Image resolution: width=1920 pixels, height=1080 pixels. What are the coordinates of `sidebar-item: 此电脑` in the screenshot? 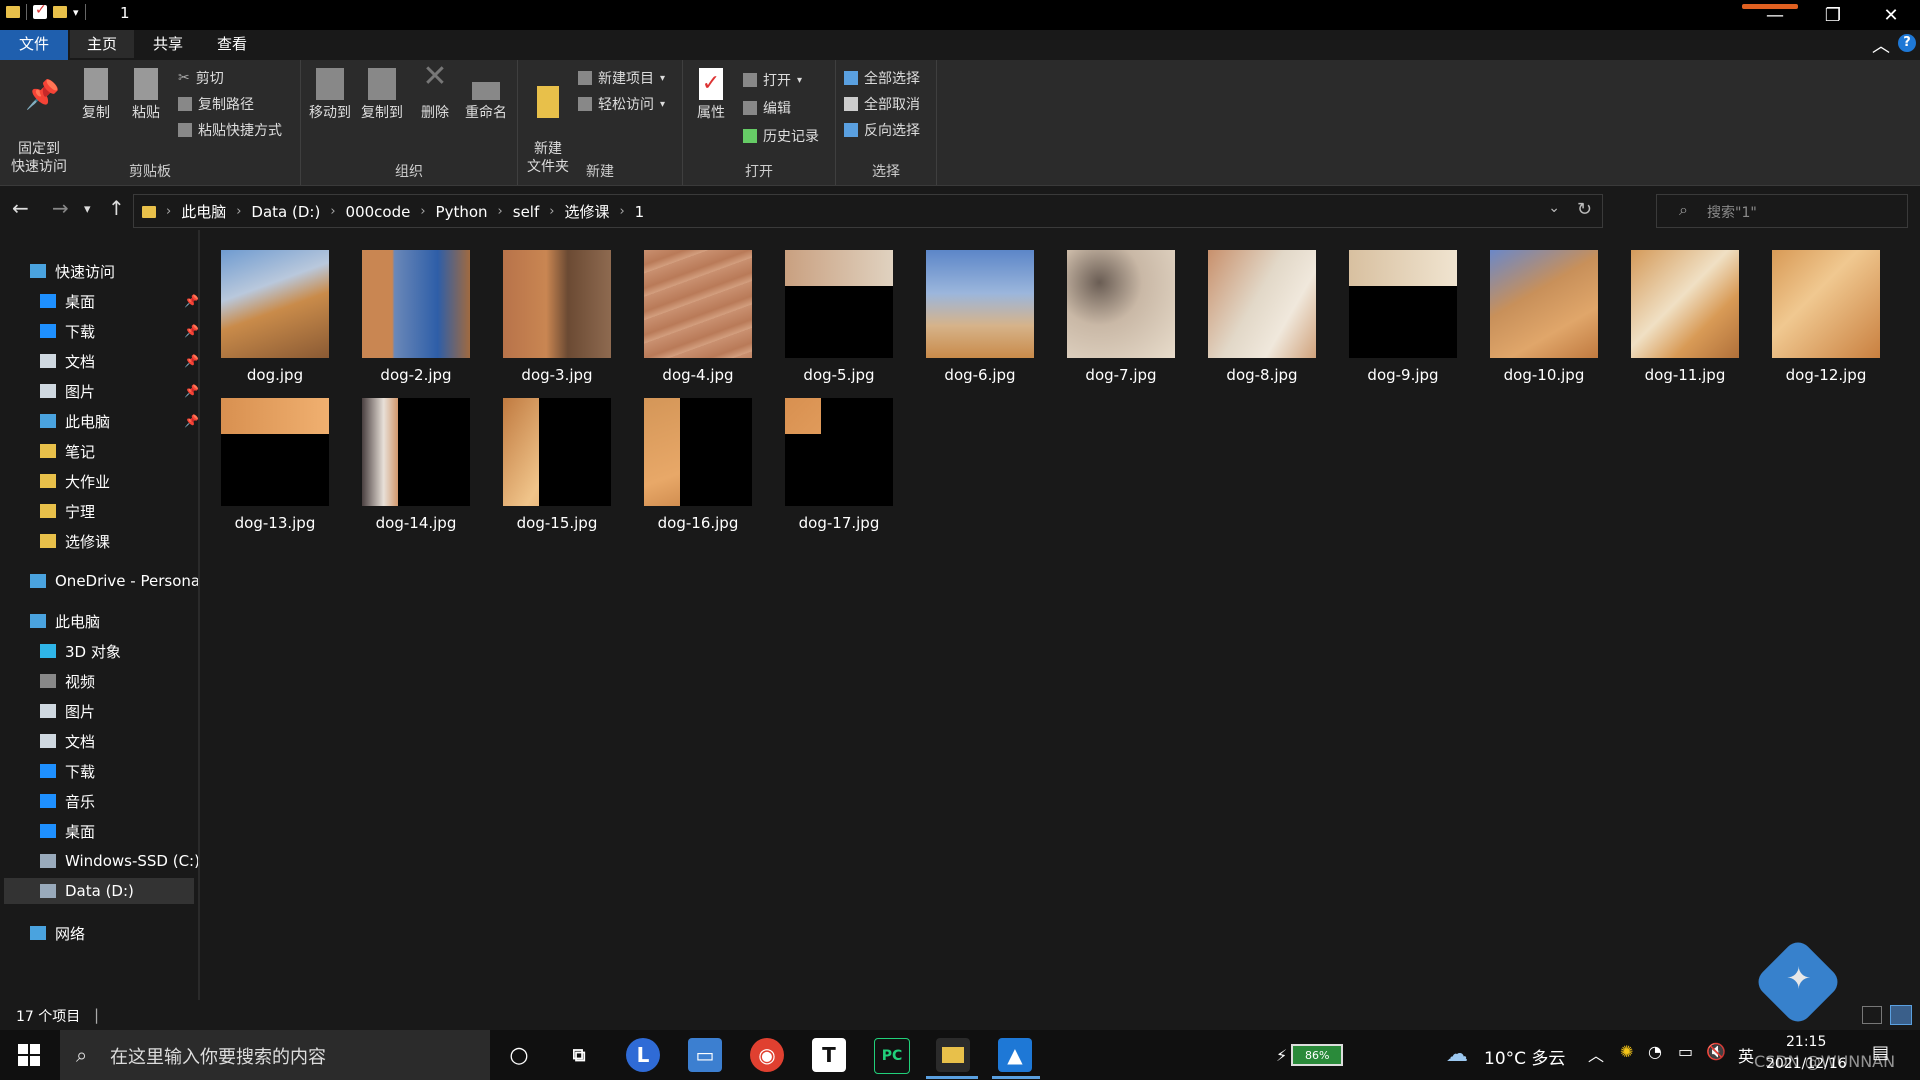 It's located at (65, 621).